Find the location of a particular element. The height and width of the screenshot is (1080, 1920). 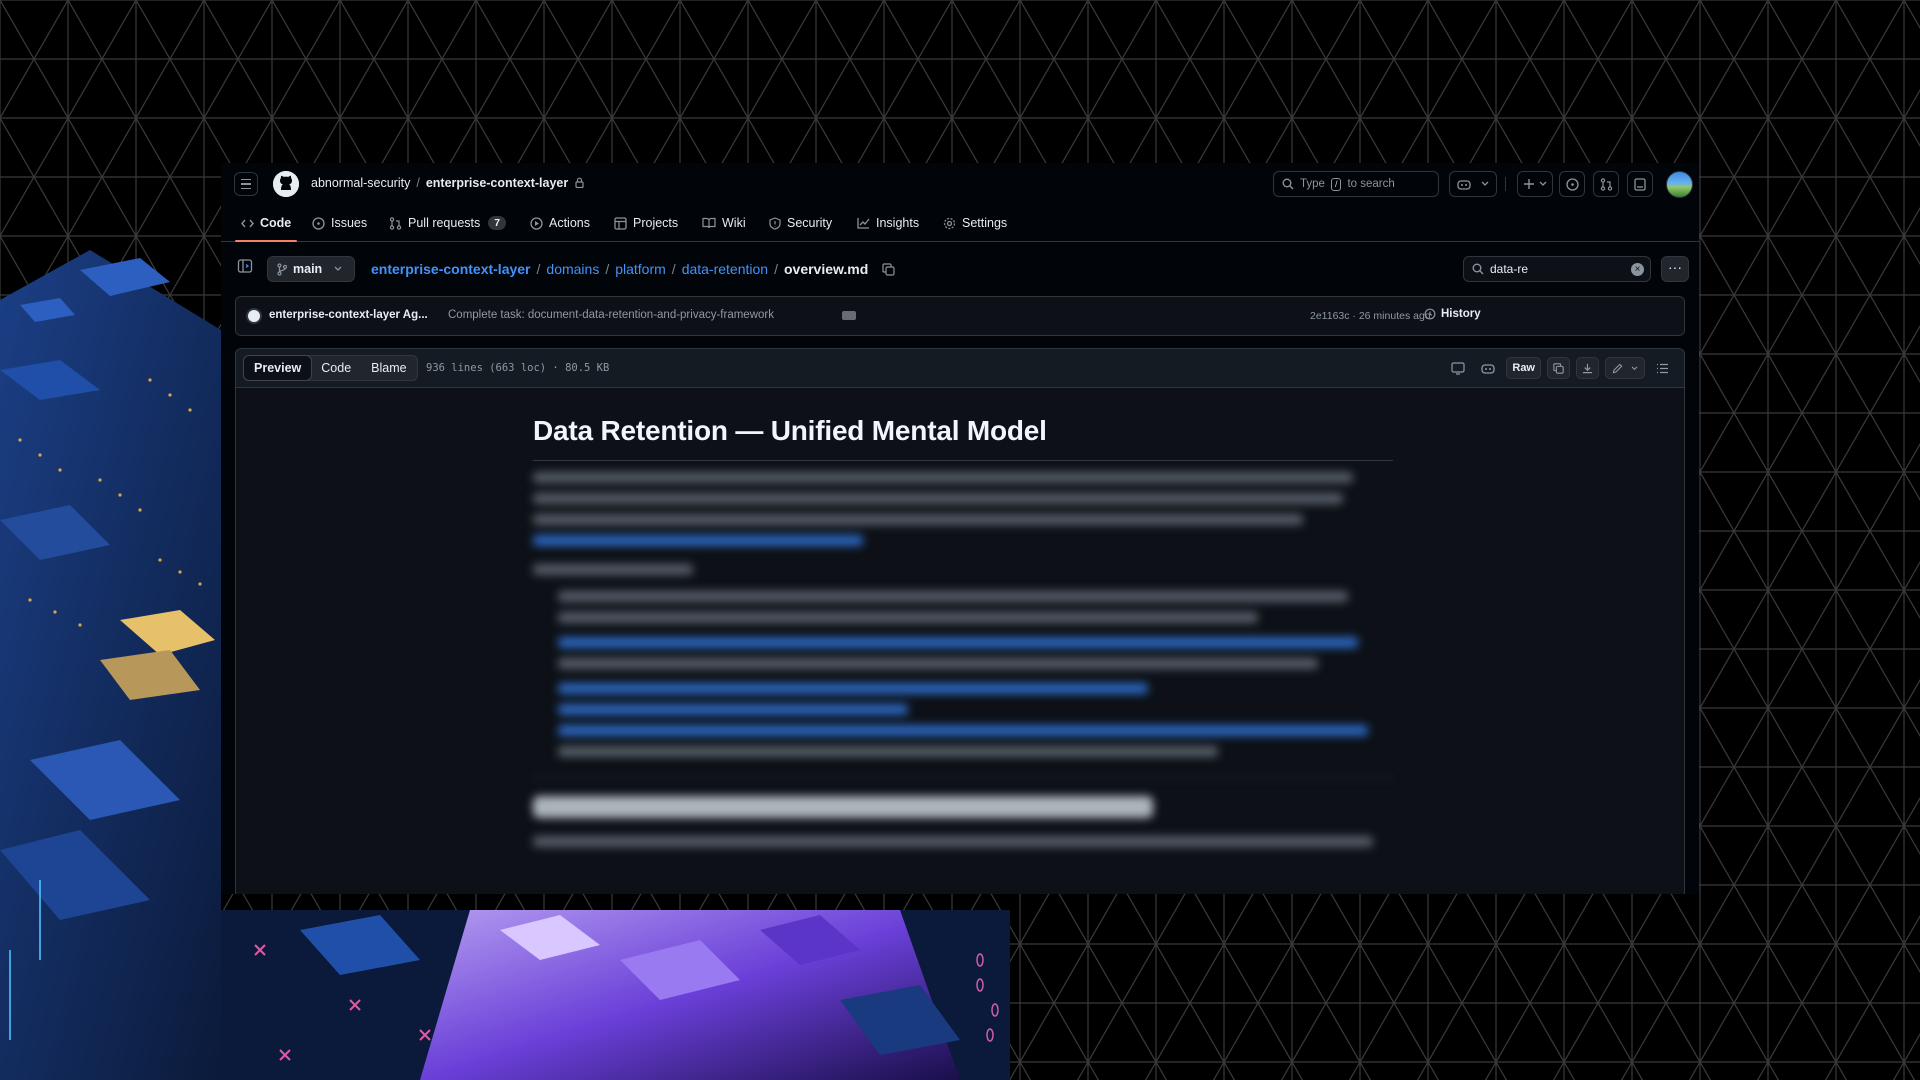

code-tab: Code is located at coordinates (336, 368).